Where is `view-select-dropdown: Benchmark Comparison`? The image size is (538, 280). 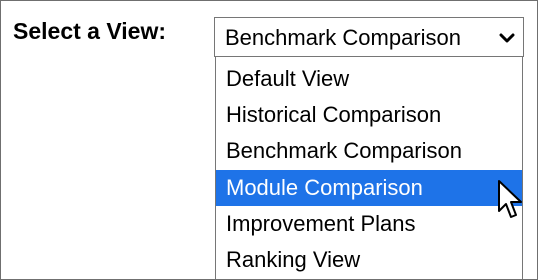 view-select-dropdown: Benchmark Comparison is located at coordinates (369, 37).